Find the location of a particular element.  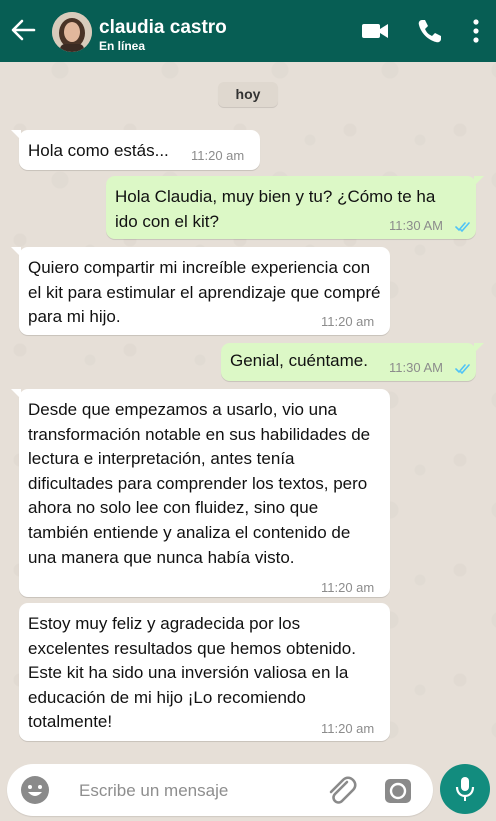

message-composer: Escribe un mensaje is located at coordinates (220, 790).